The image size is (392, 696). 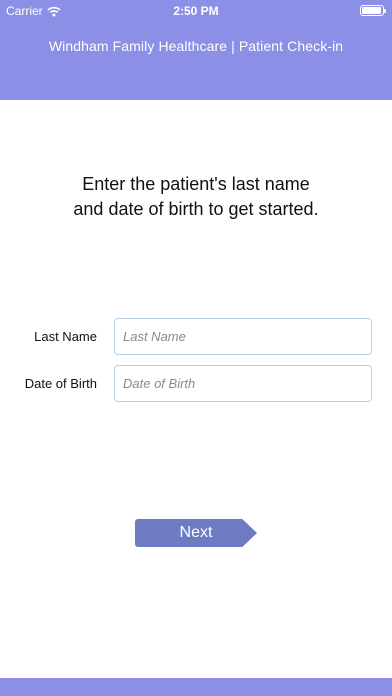 I want to click on dob-input, so click(x=243, y=383).